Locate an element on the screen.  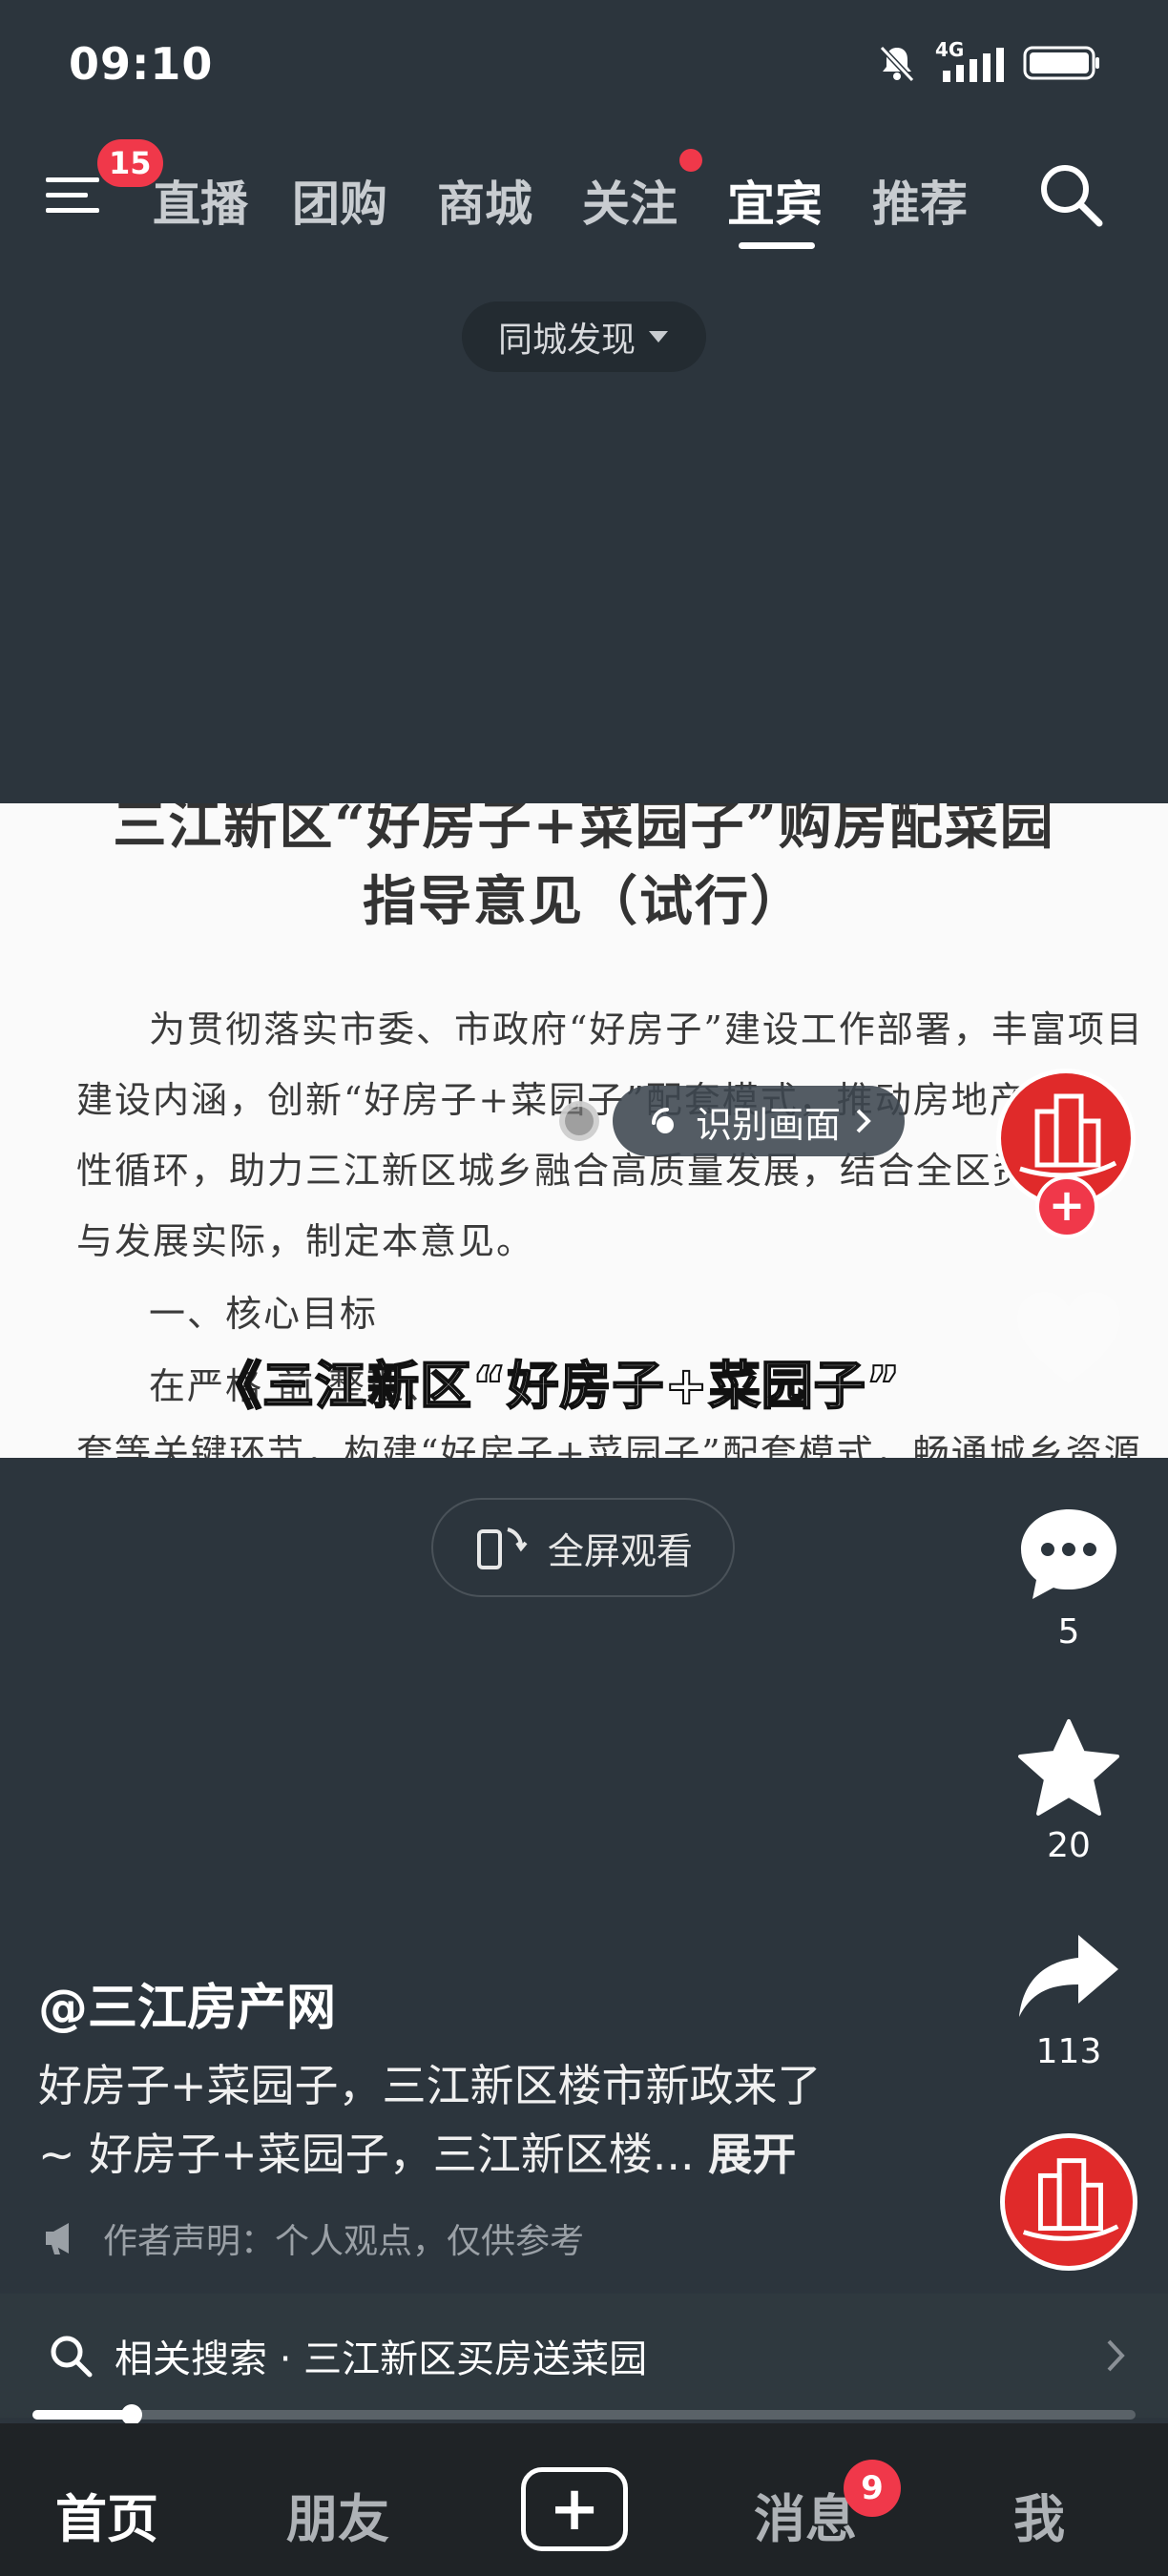
nav-home: 首页 is located at coordinates (106, 2514).